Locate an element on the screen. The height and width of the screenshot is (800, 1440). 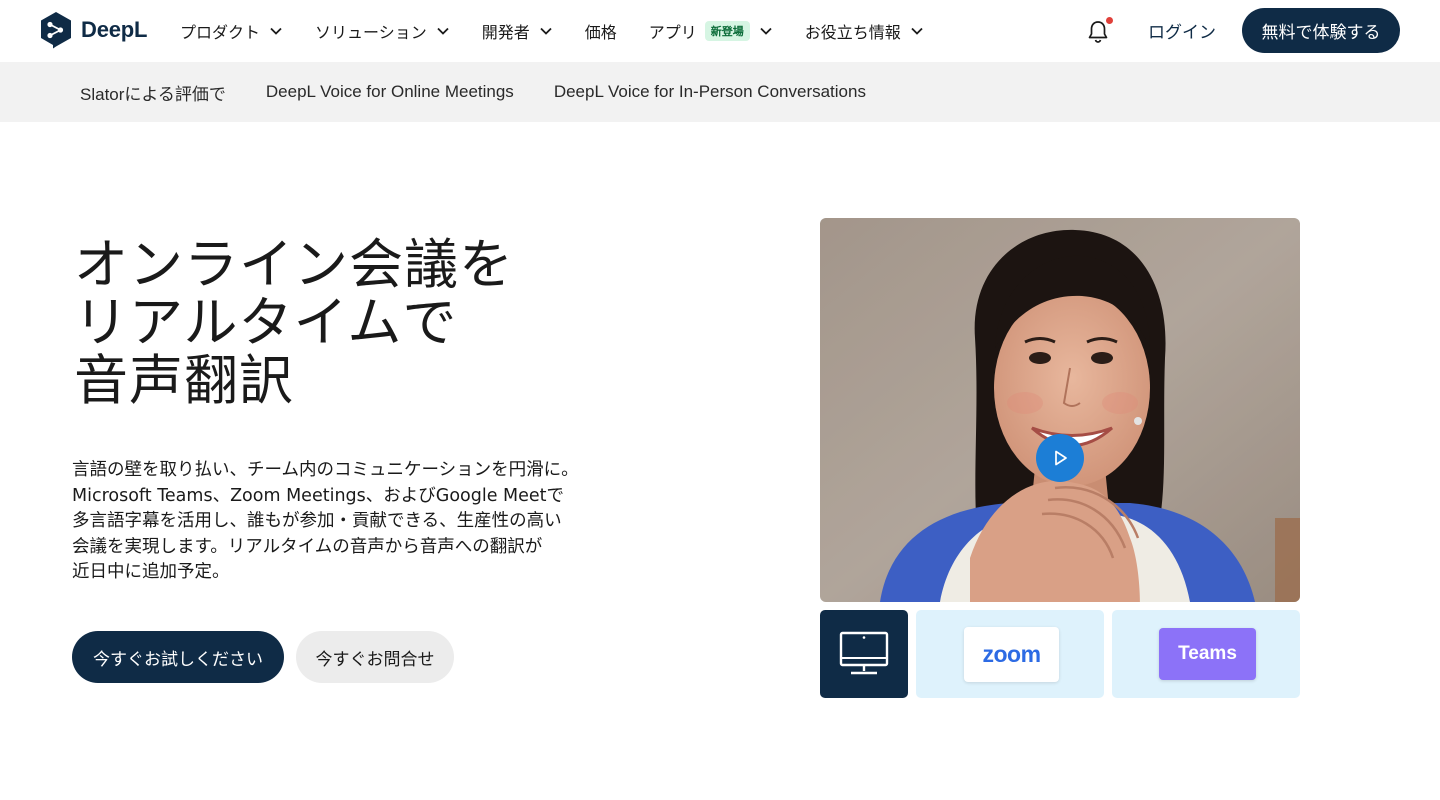
hero-title-line: オンライン会議を is located at coordinates (294, 264).